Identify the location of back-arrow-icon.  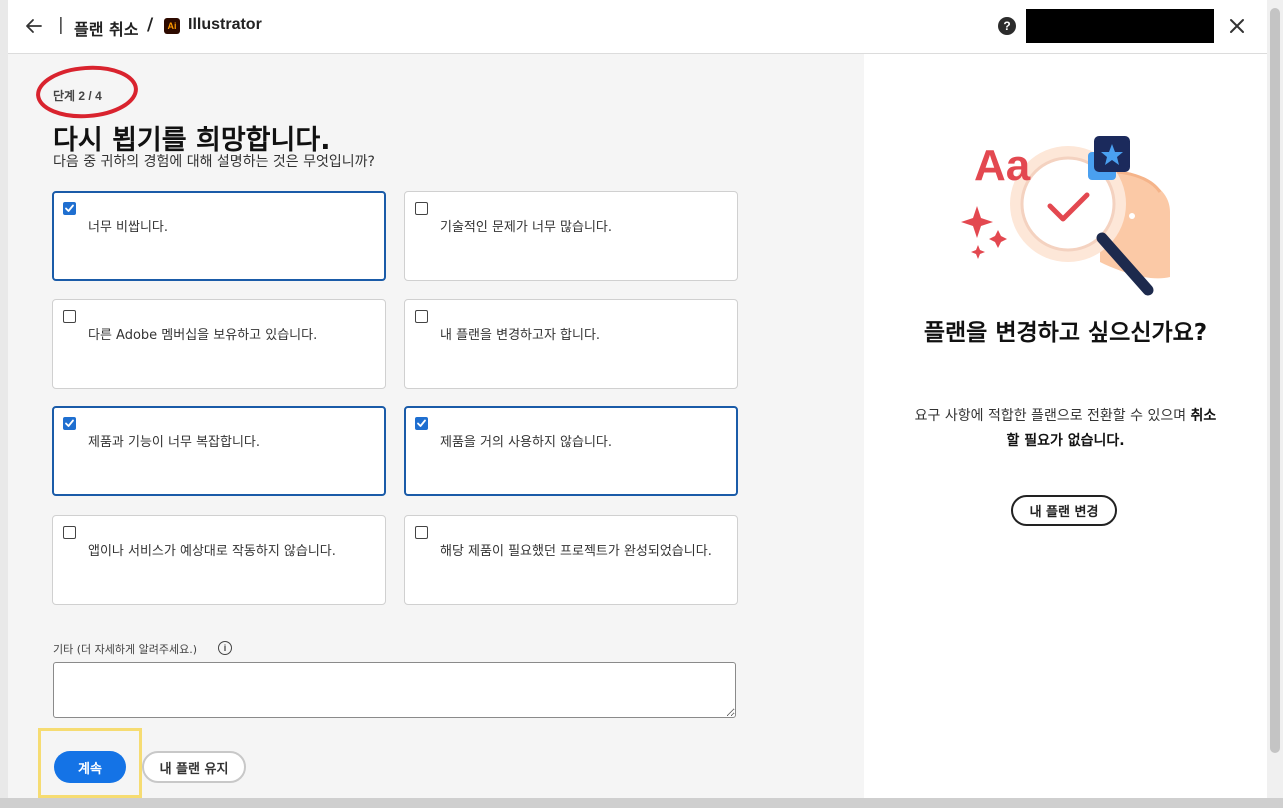
(34, 26).